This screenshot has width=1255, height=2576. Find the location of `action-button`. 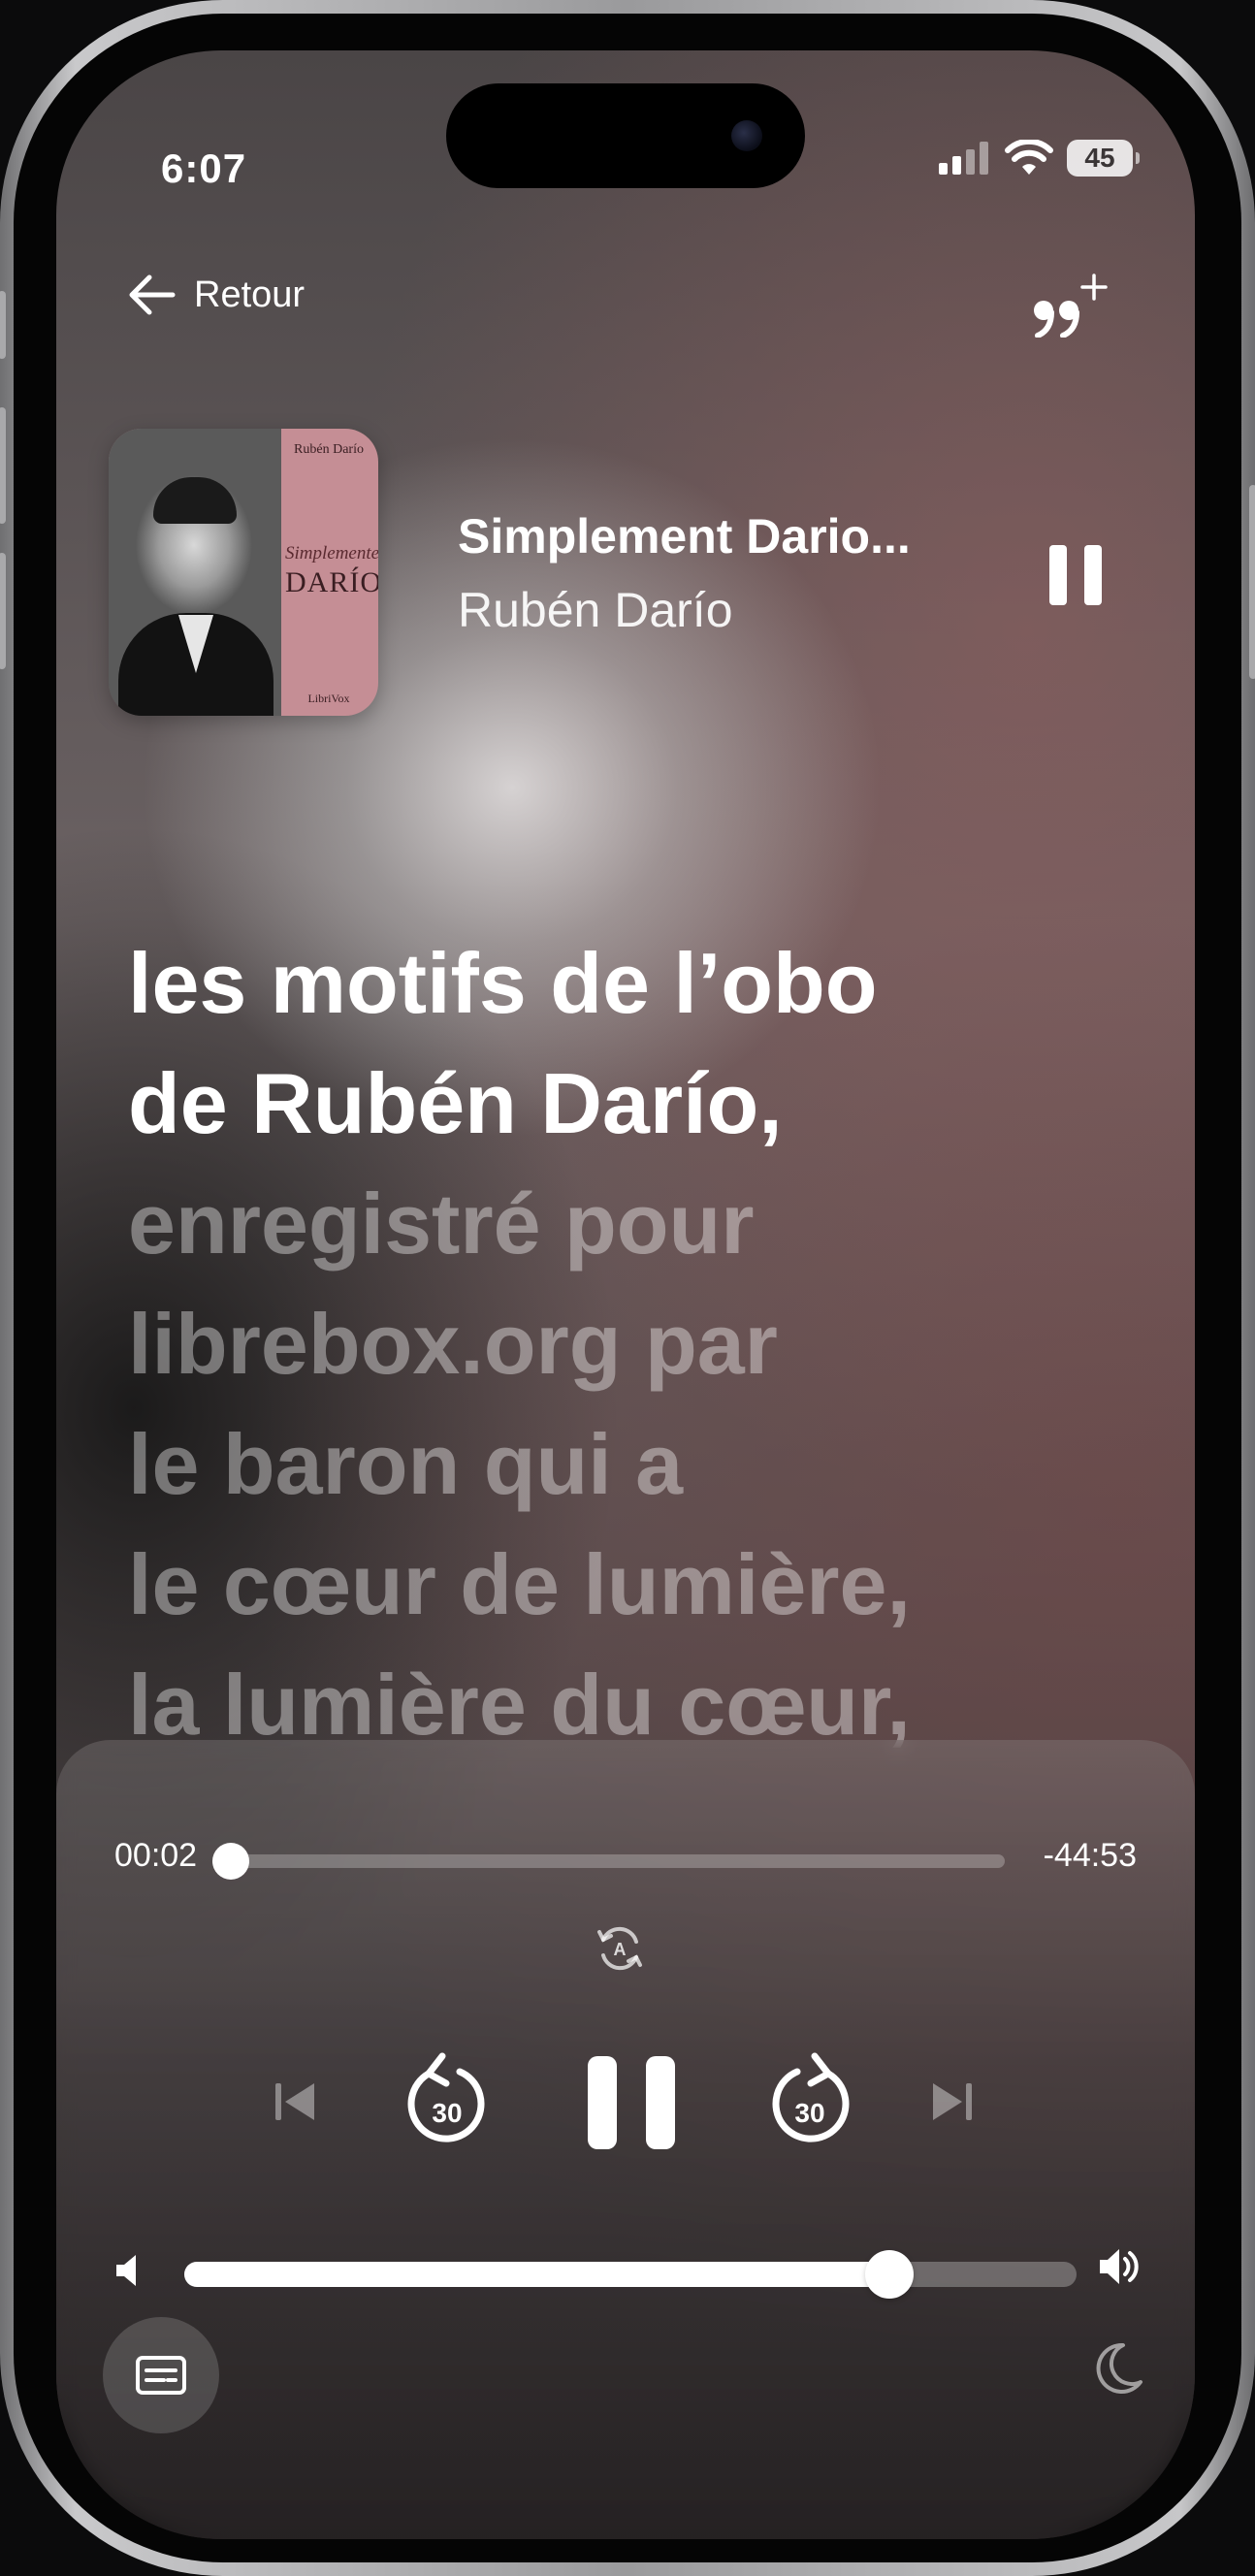

action-button is located at coordinates (3, 325).